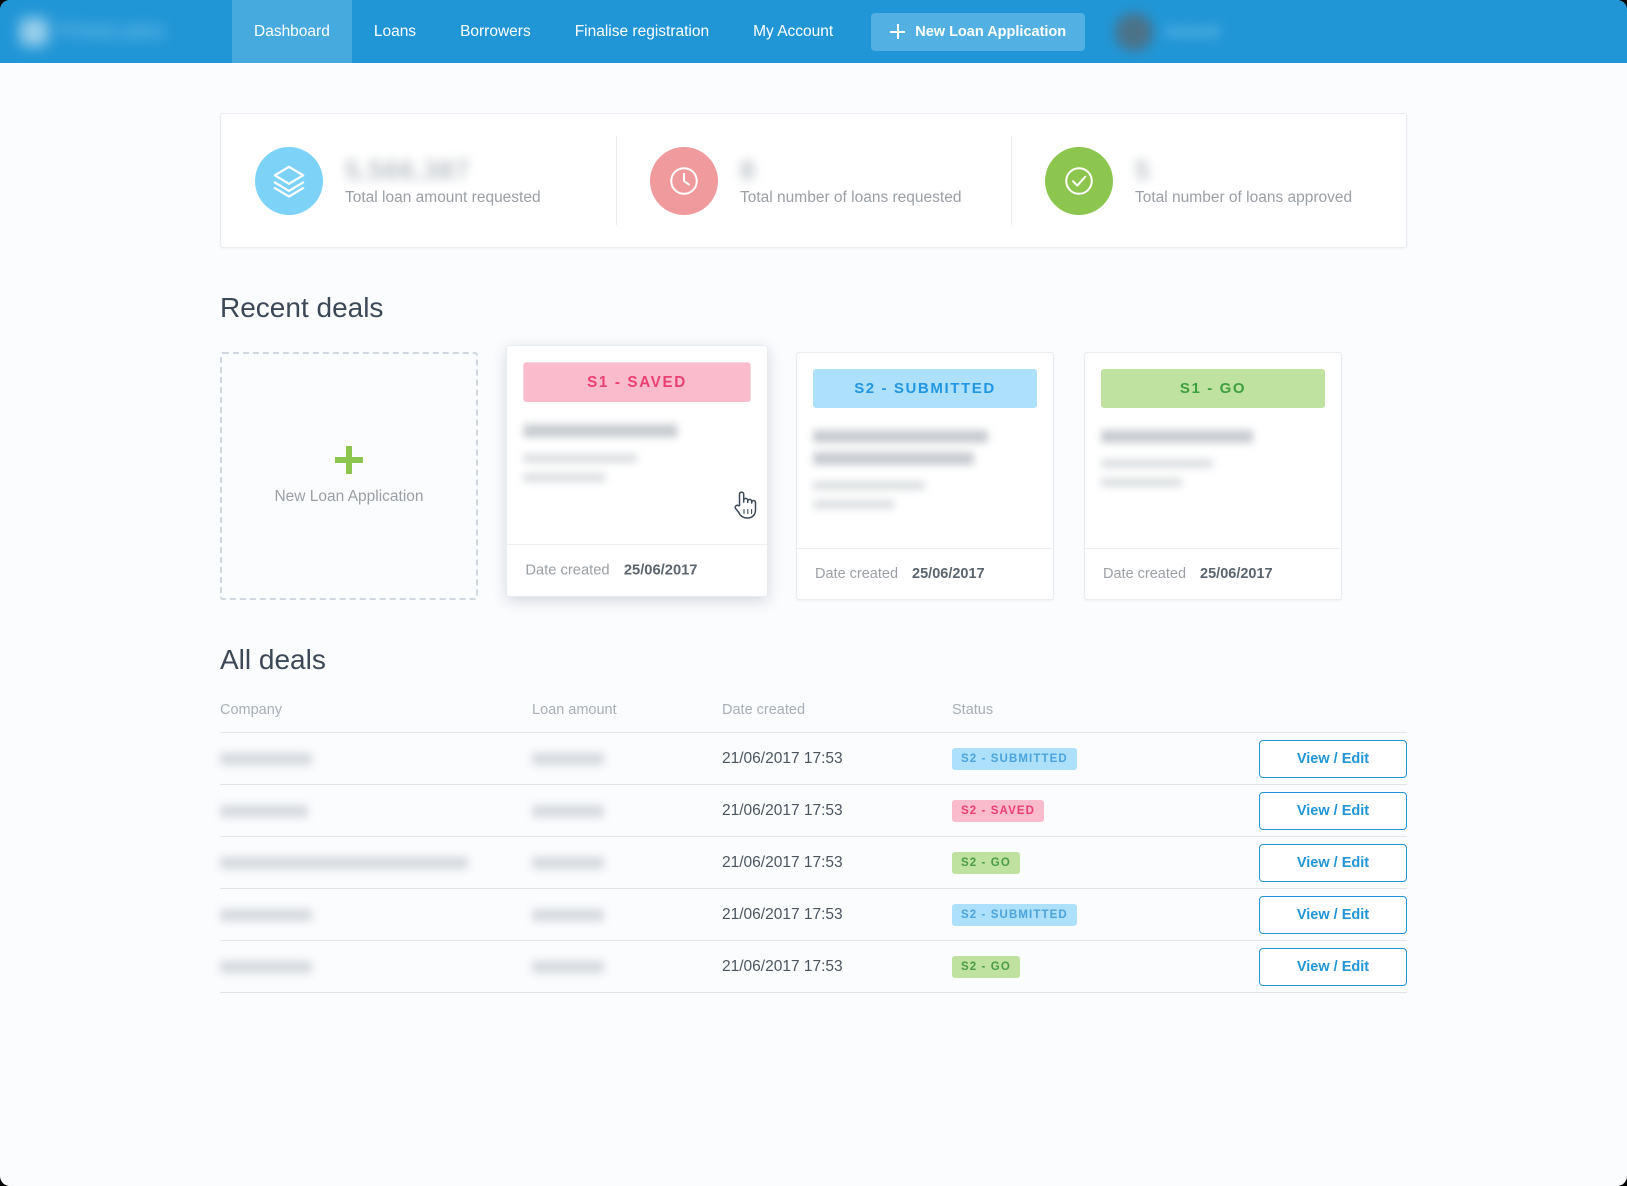 Image resolution: width=1627 pixels, height=1186 pixels. I want to click on new-loan-application-card-label: New Loan Application, so click(349, 496).